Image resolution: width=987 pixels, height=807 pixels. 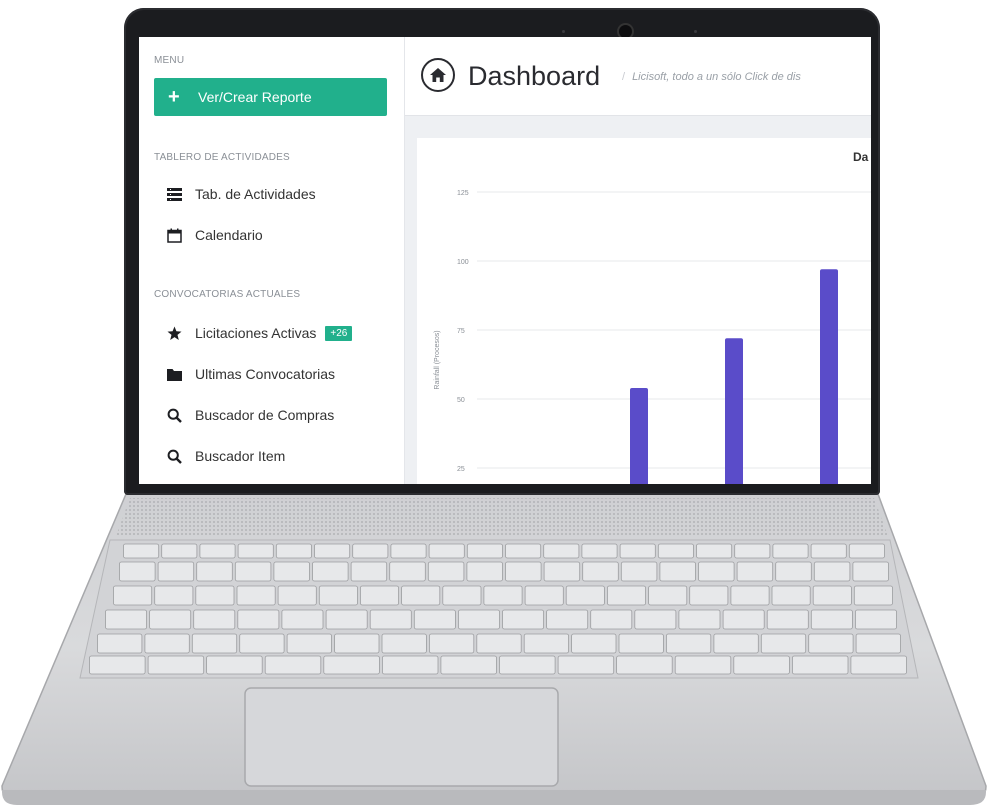 What do you see at coordinates (438, 75) in the screenshot?
I see `home-icon` at bounding box center [438, 75].